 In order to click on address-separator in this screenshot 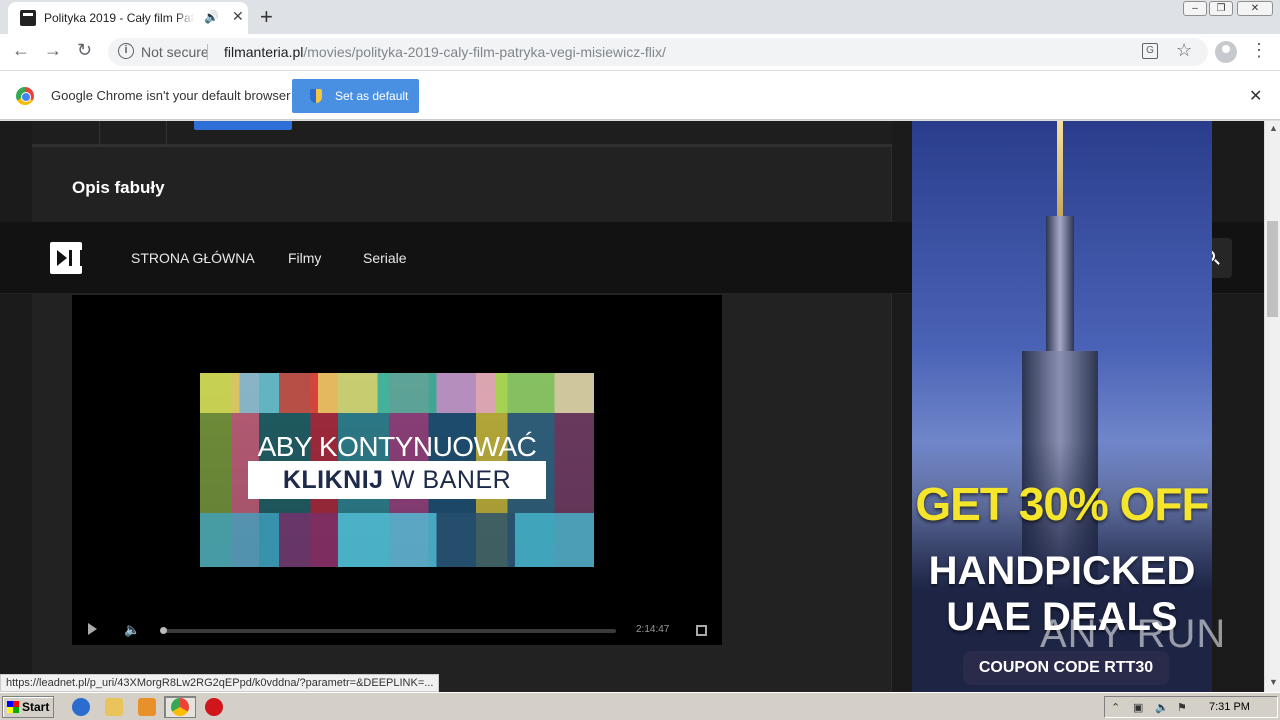, I will do `click(207, 52)`.